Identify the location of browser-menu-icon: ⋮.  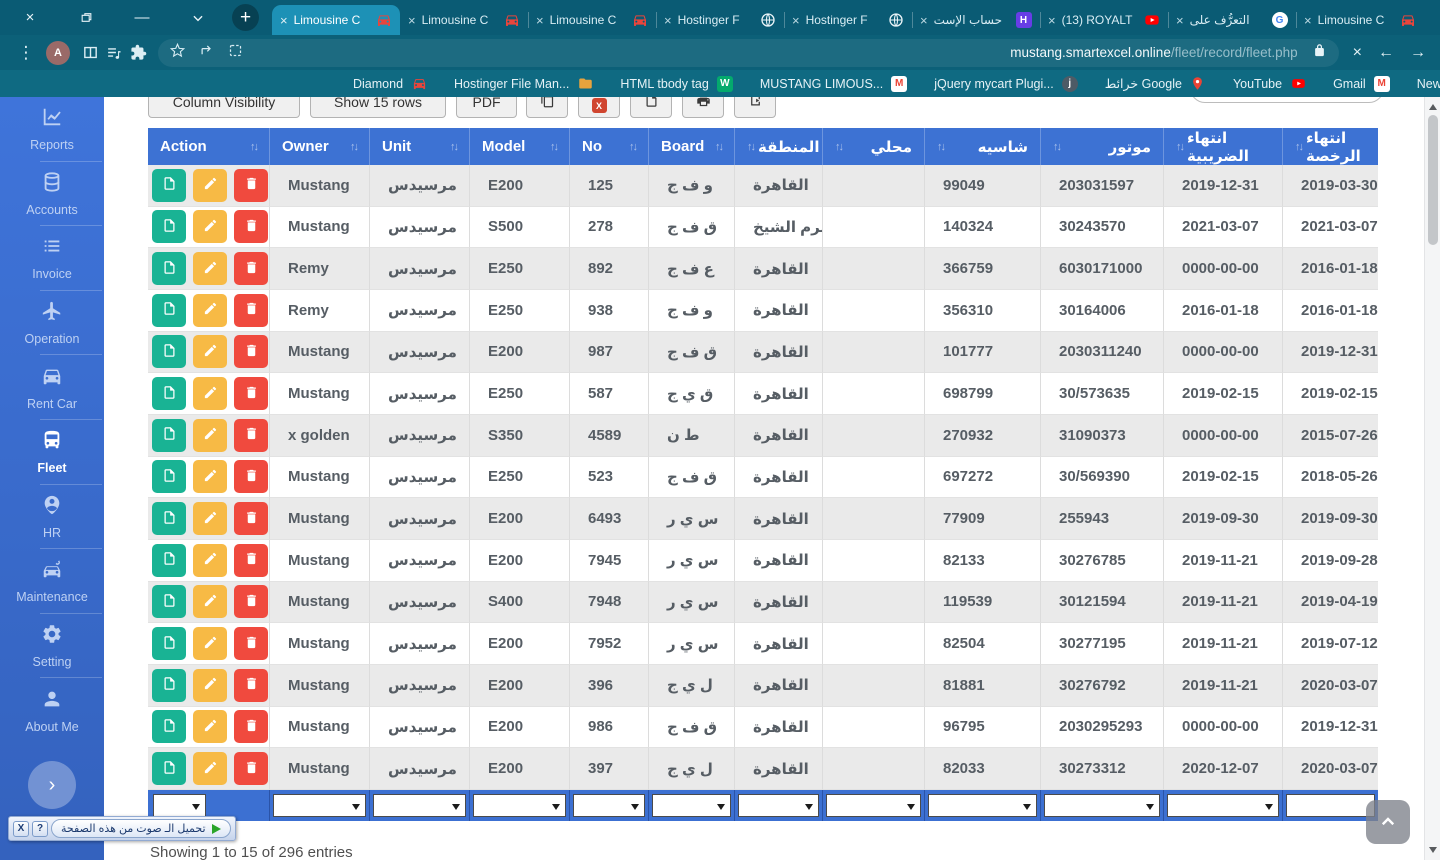
(26, 53).